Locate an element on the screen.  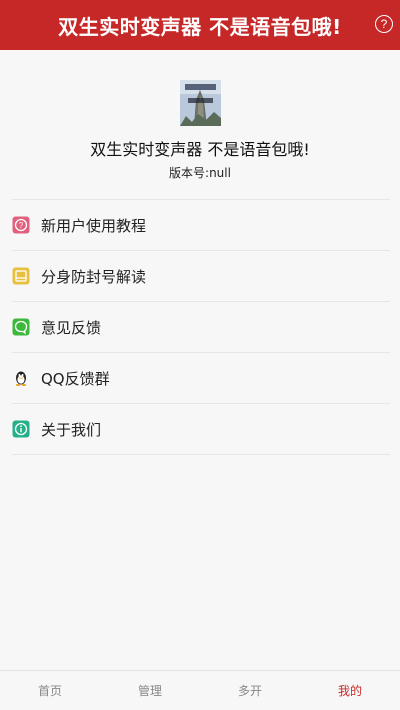
question-square-icon: ? is located at coordinates (21, 225).